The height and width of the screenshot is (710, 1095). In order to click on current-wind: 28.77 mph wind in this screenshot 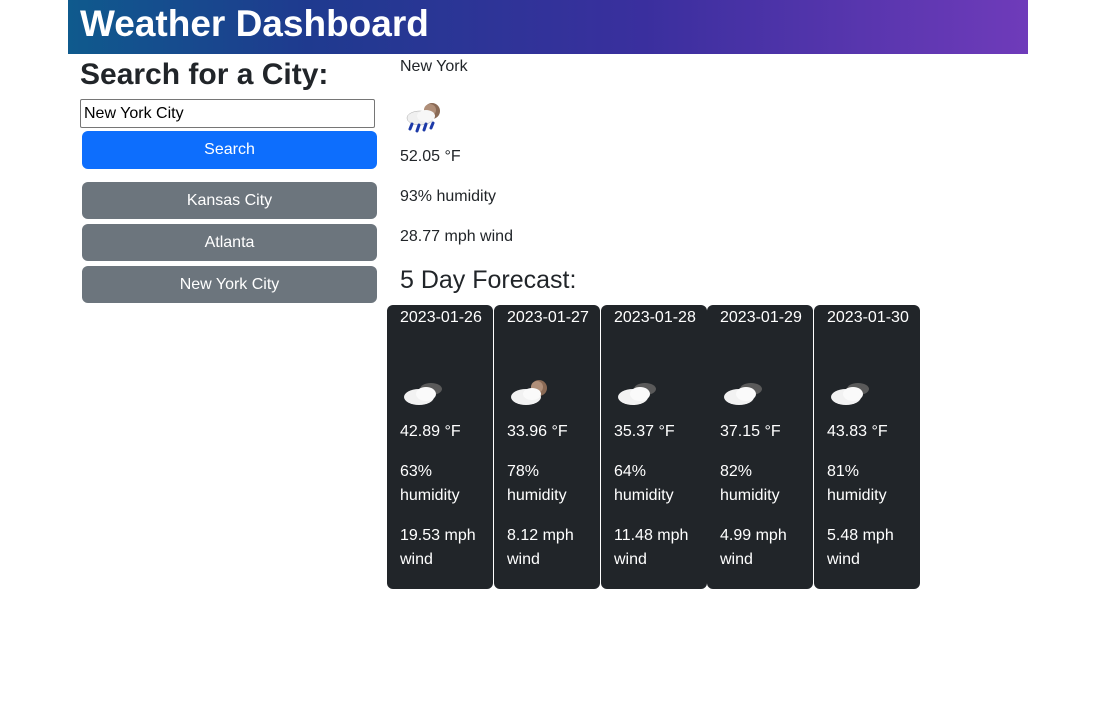, I will do `click(456, 236)`.